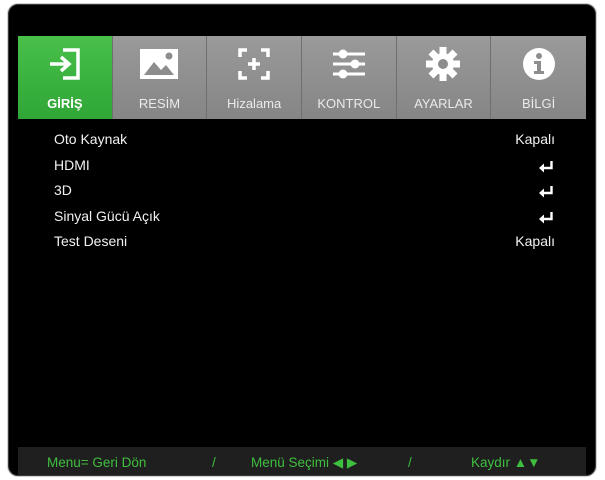  What do you see at coordinates (107, 215) in the screenshot?
I see `menu-item-label: Sinyal Gücü Açık` at bounding box center [107, 215].